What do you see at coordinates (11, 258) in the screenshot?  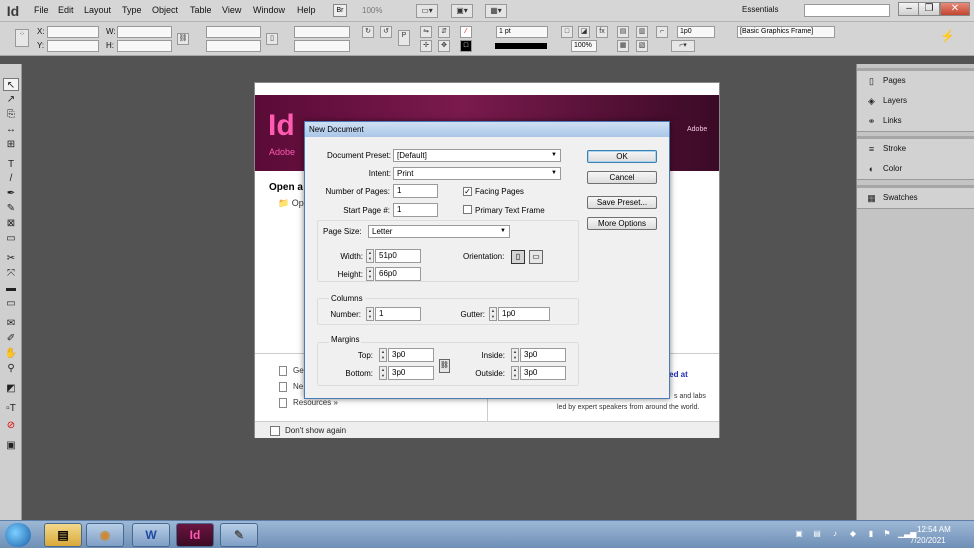 I see `scissors-tool-icon: ✂` at bounding box center [11, 258].